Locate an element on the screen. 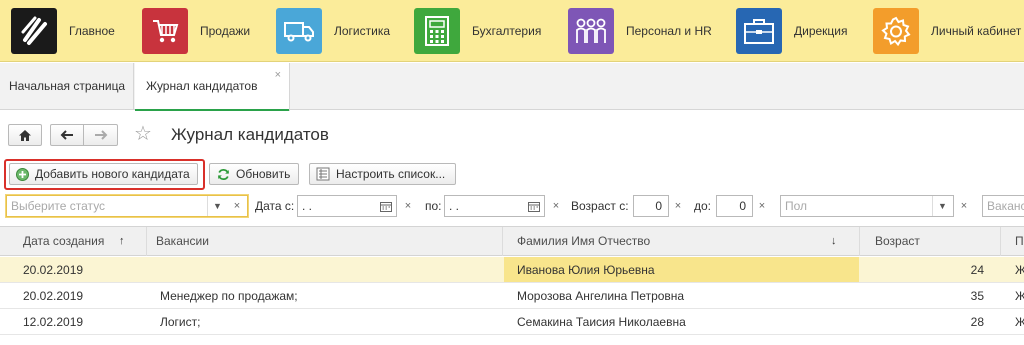  section-label: Продажи is located at coordinates (225, 31).